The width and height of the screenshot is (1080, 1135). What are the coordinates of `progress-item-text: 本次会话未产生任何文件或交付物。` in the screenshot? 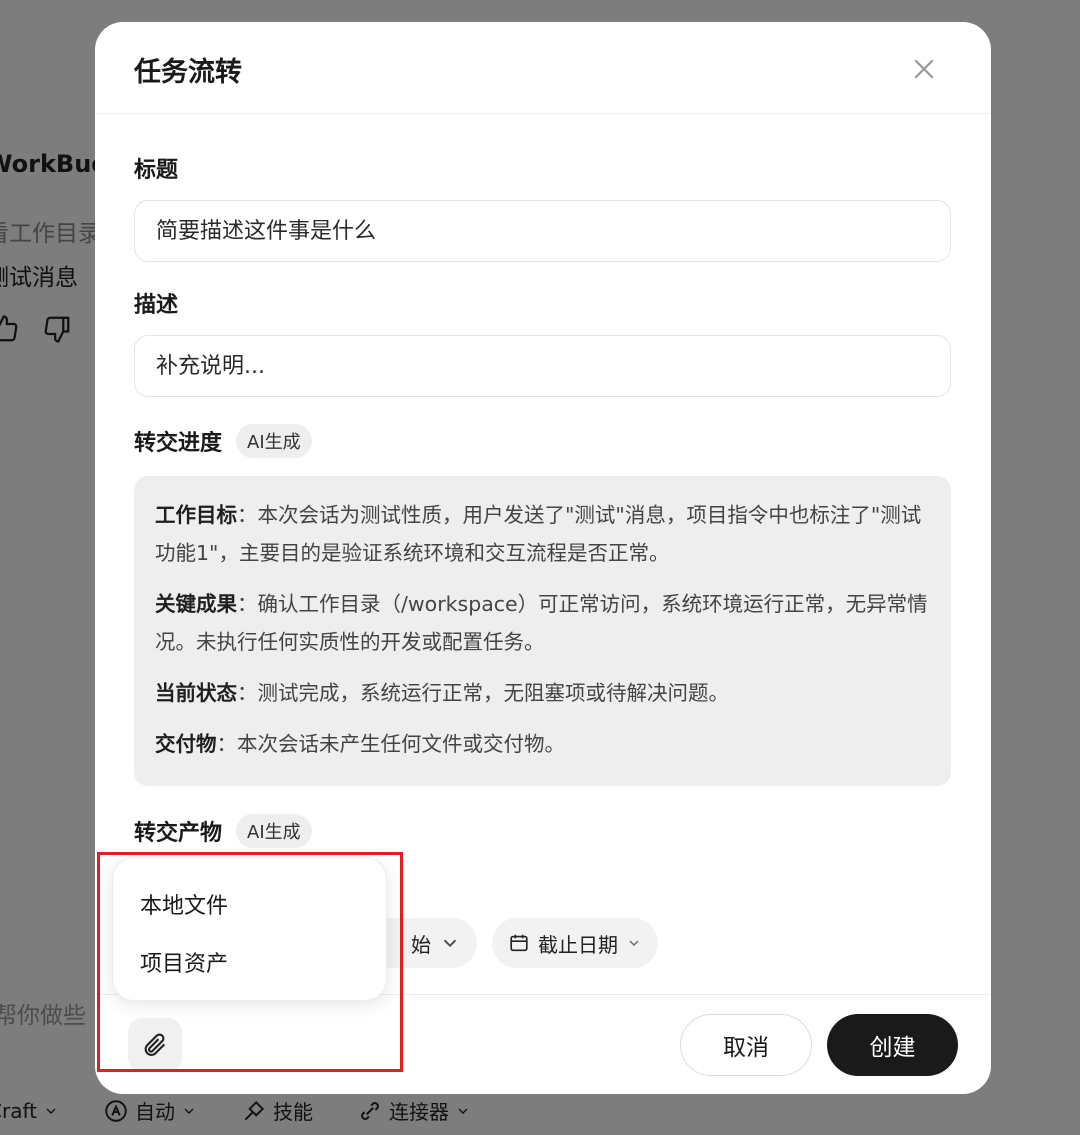 It's located at (401, 744).